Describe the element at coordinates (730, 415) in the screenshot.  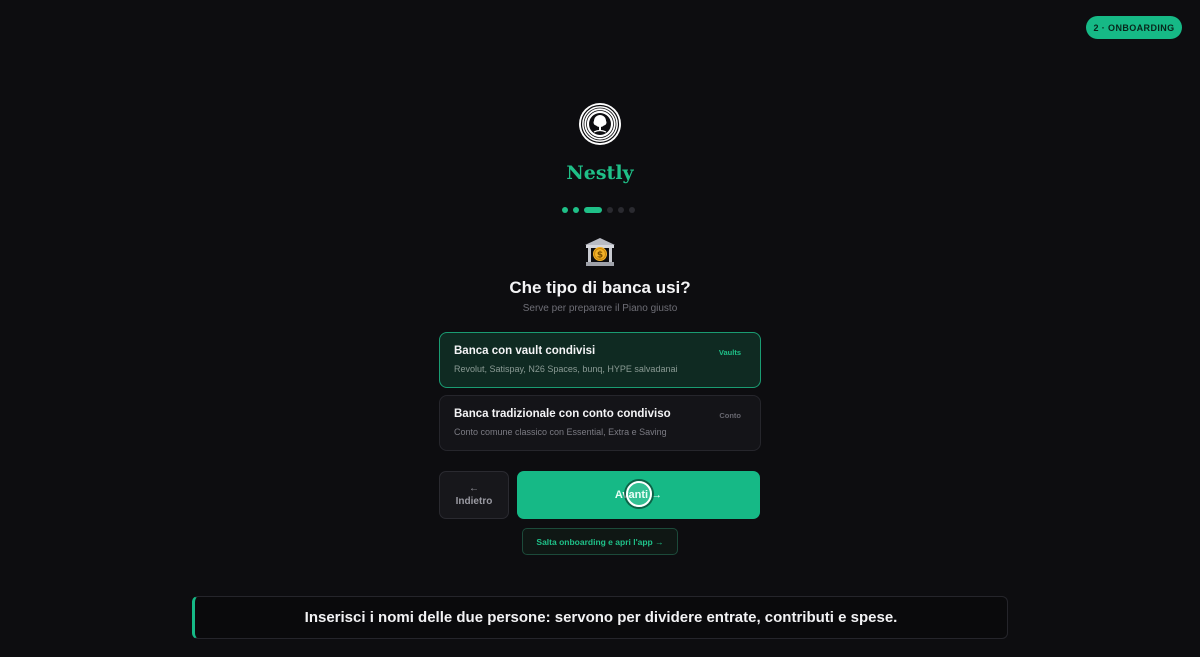
I see `option-tag: Conto` at that location.